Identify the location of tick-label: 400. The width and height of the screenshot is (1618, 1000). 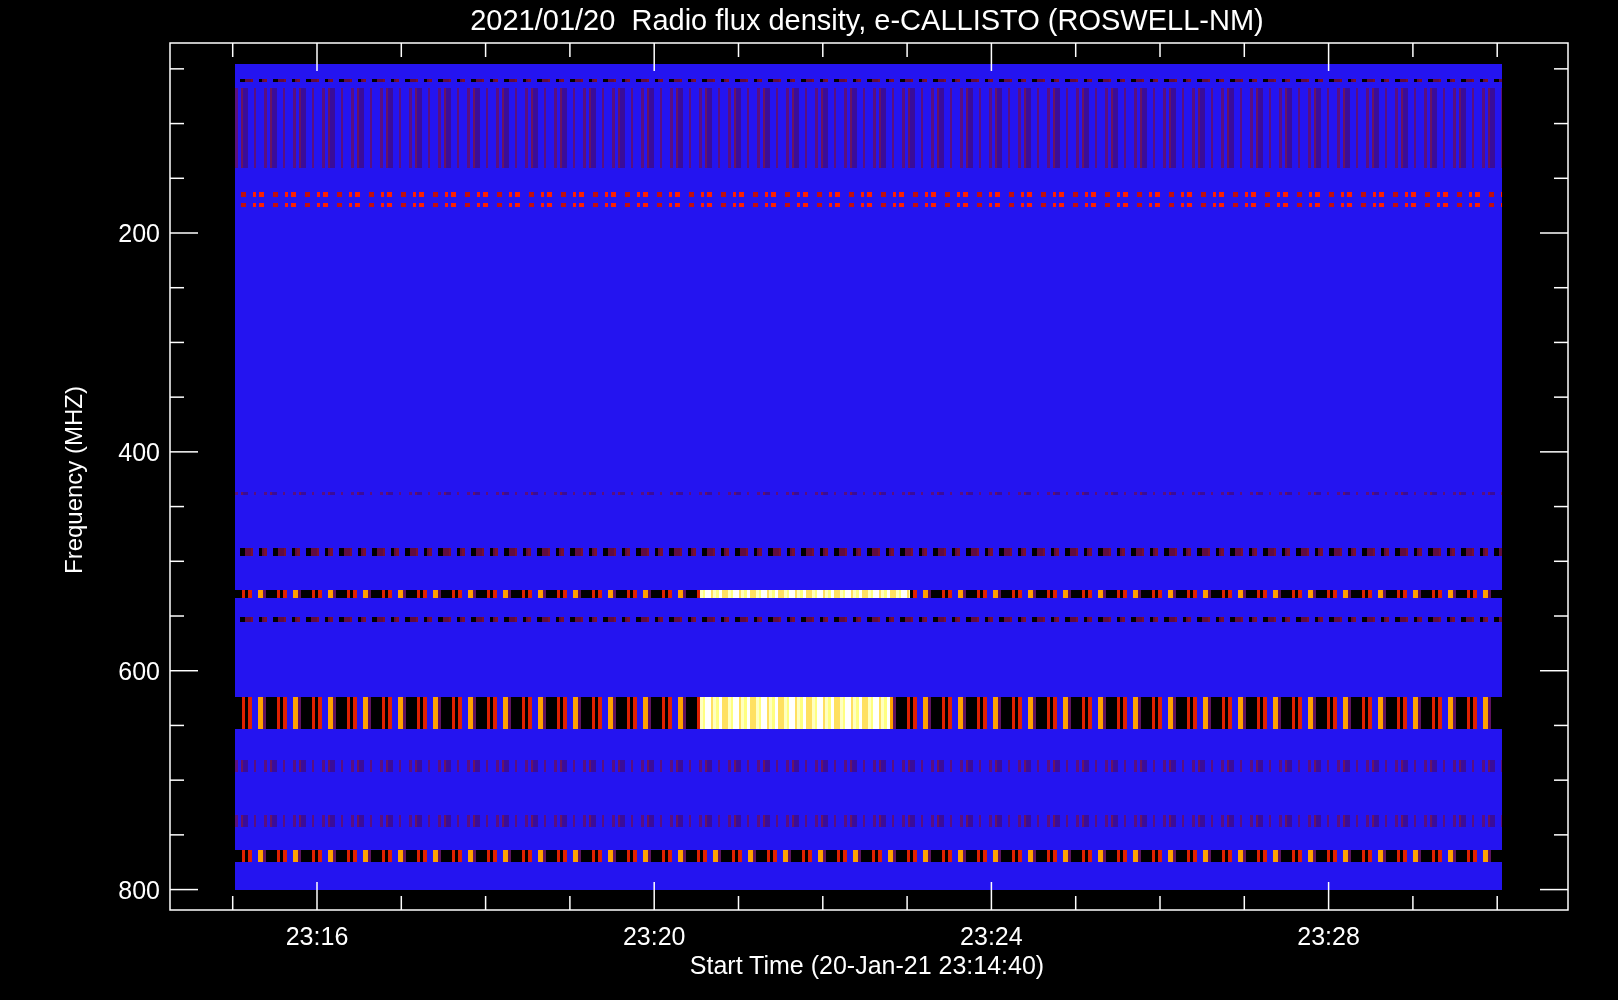
(139, 451).